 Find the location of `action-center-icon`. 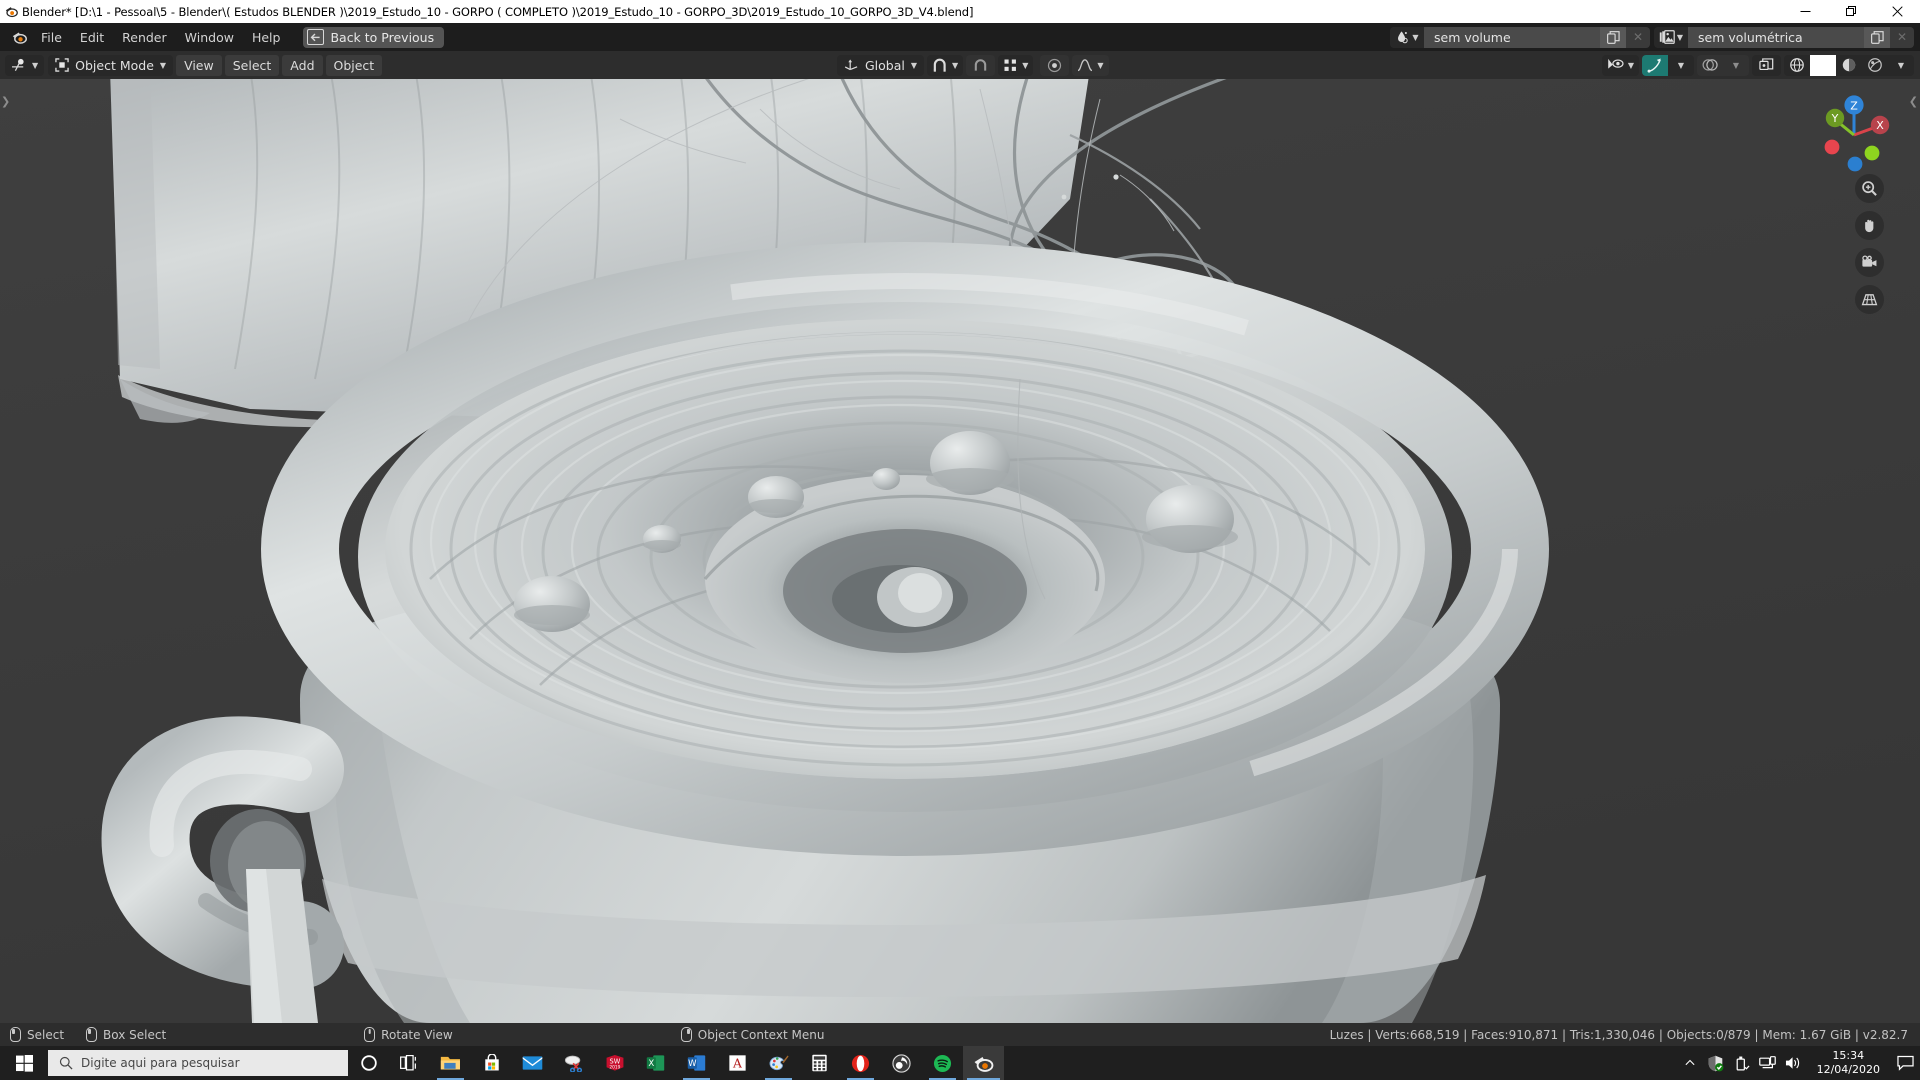

action-center-icon is located at coordinates (1905, 1063).